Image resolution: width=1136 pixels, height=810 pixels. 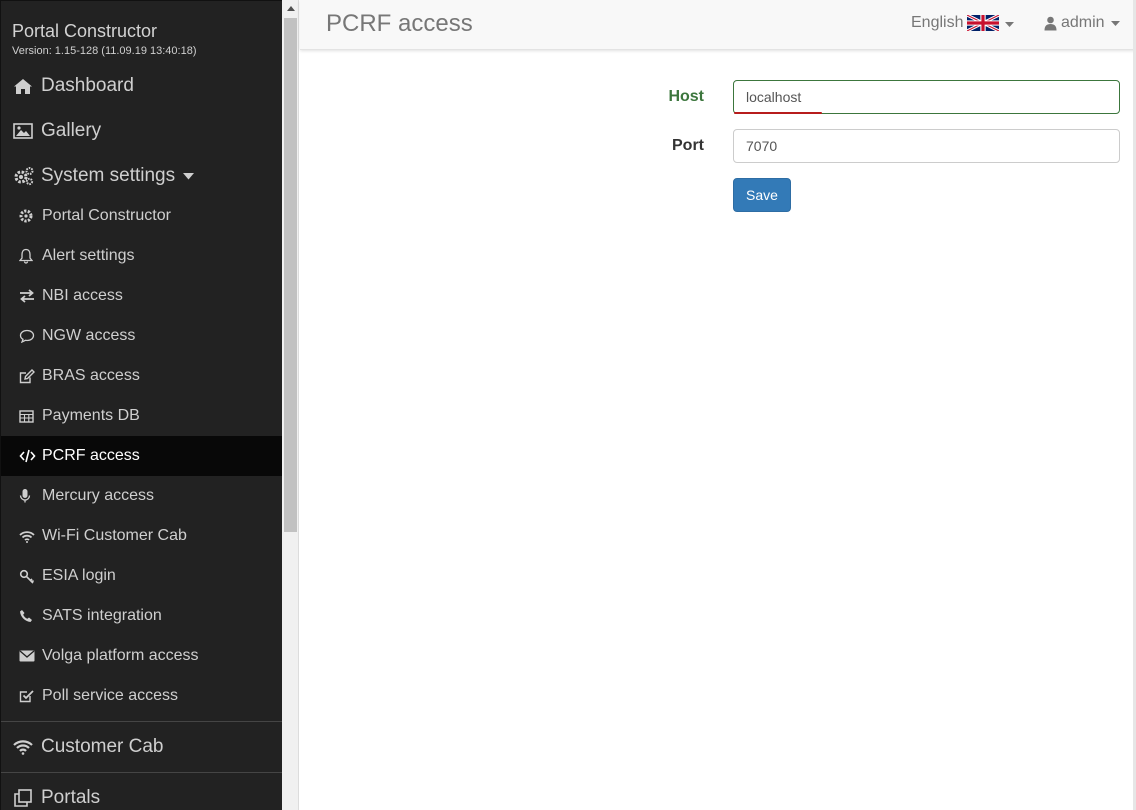 I want to click on sidebar-item-label: Mercury access, so click(x=98, y=495).